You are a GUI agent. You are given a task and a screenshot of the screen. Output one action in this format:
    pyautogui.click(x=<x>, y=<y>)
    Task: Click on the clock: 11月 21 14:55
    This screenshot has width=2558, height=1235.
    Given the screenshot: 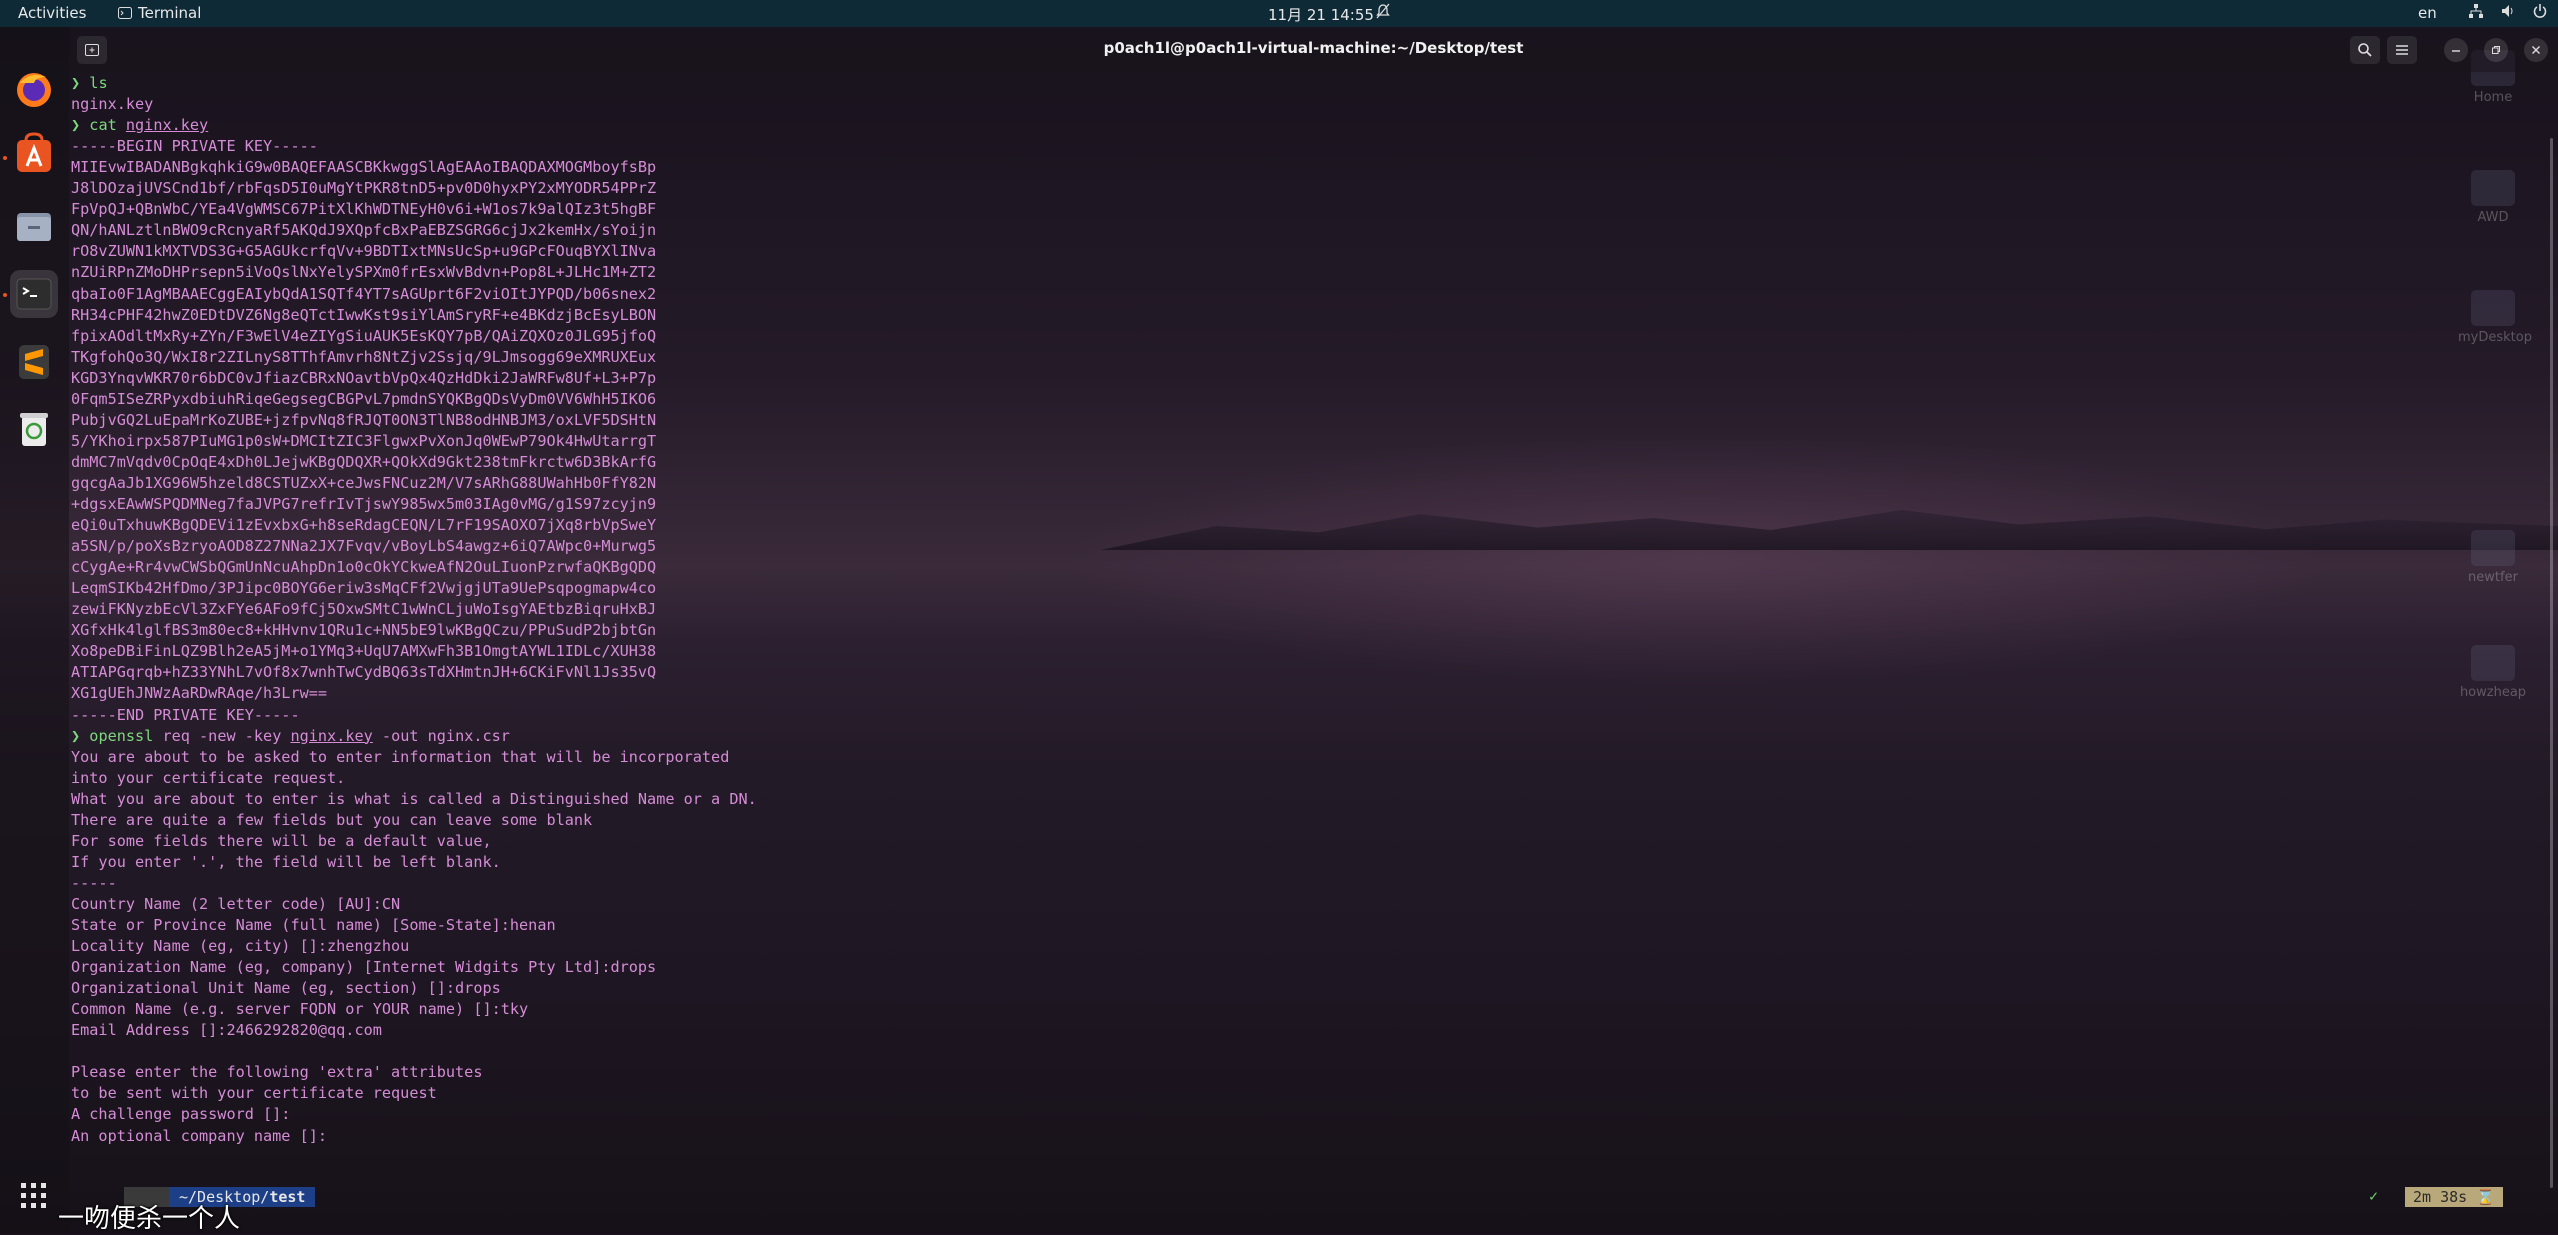 What is the action you would take?
    pyautogui.click(x=1321, y=14)
    